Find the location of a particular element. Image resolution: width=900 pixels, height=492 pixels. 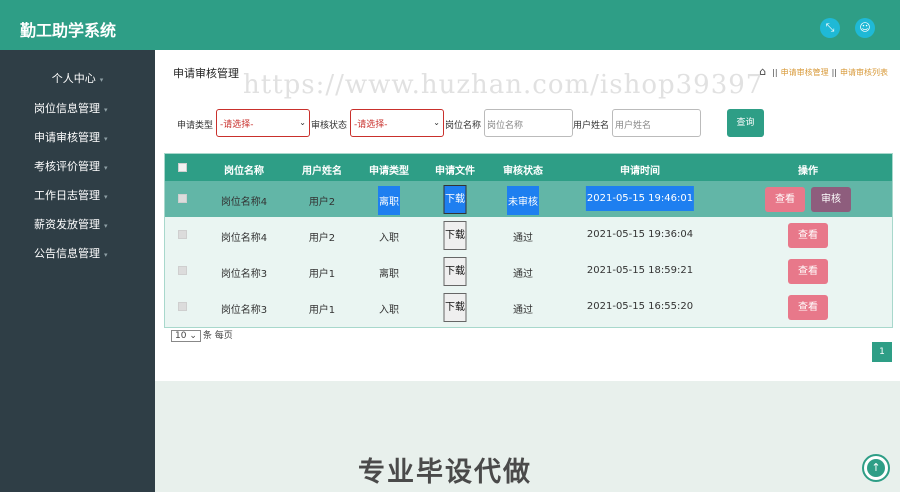

page-size-suffix: 条 每页 is located at coordinates (217, 336).